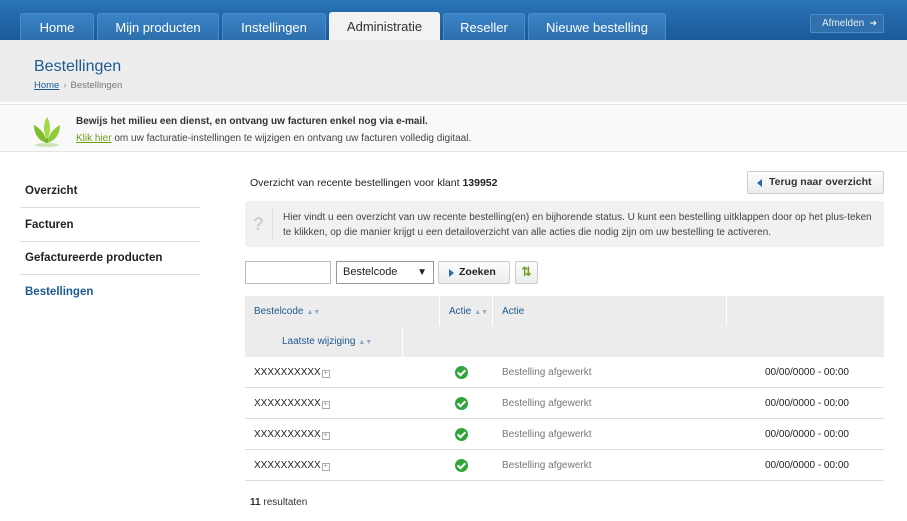 Image resolution: width=907 pixels, height=521 pixels. Describe the element at coordinates (65, 85) in the screenshot. I see `chevron-right-icon: ›` at that location.